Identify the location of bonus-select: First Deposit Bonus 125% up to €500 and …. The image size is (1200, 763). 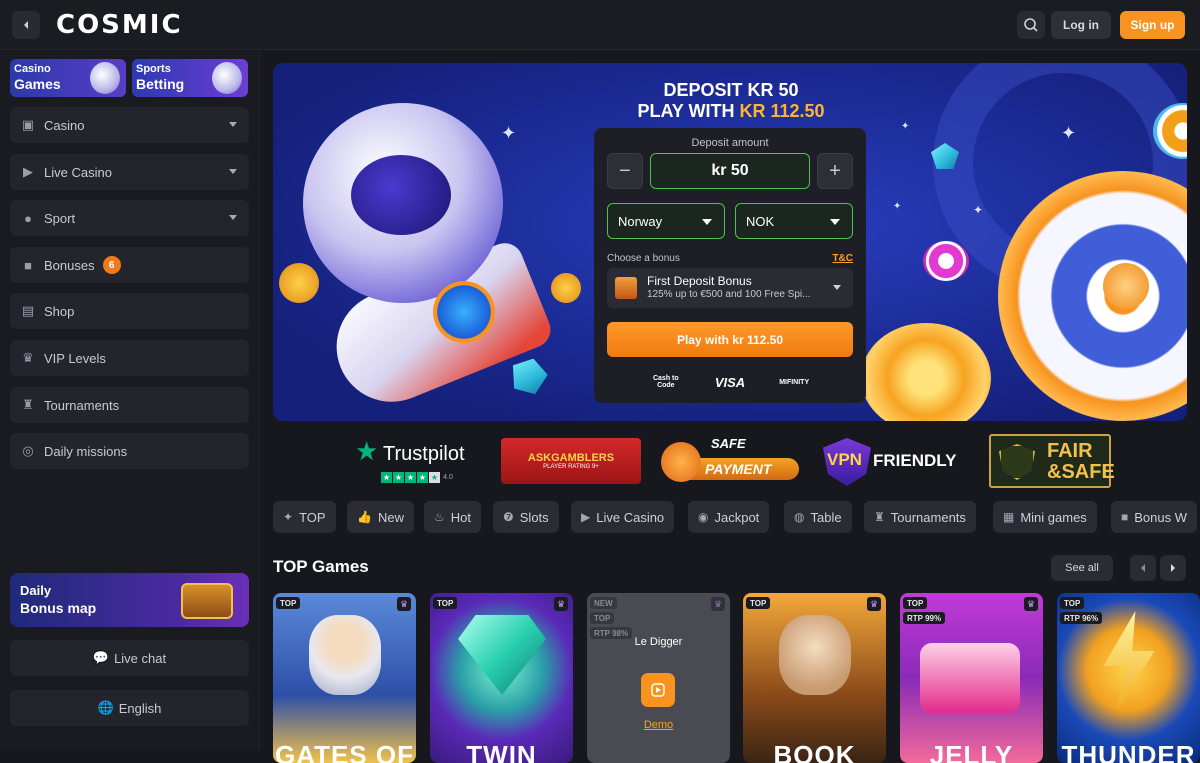
(730, 288).